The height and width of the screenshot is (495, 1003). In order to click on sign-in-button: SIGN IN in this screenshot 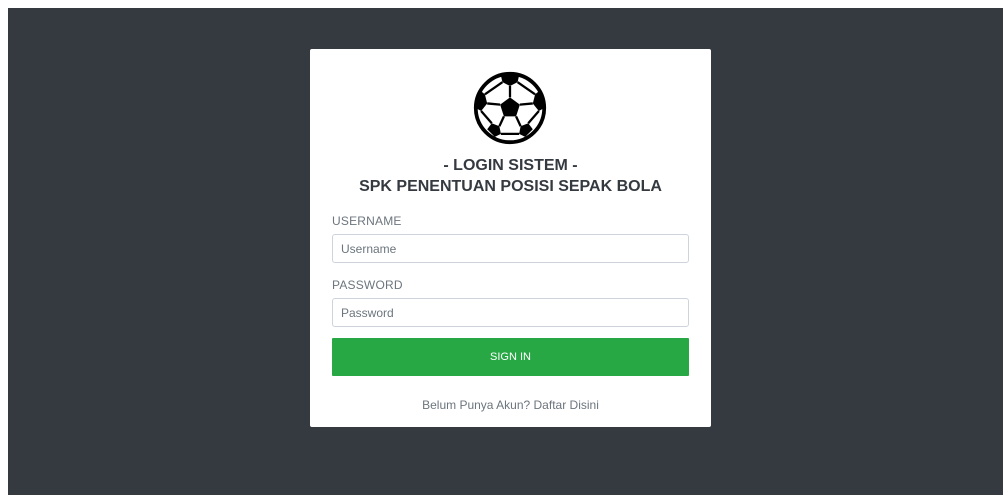, I will do `click(510, 357)`.